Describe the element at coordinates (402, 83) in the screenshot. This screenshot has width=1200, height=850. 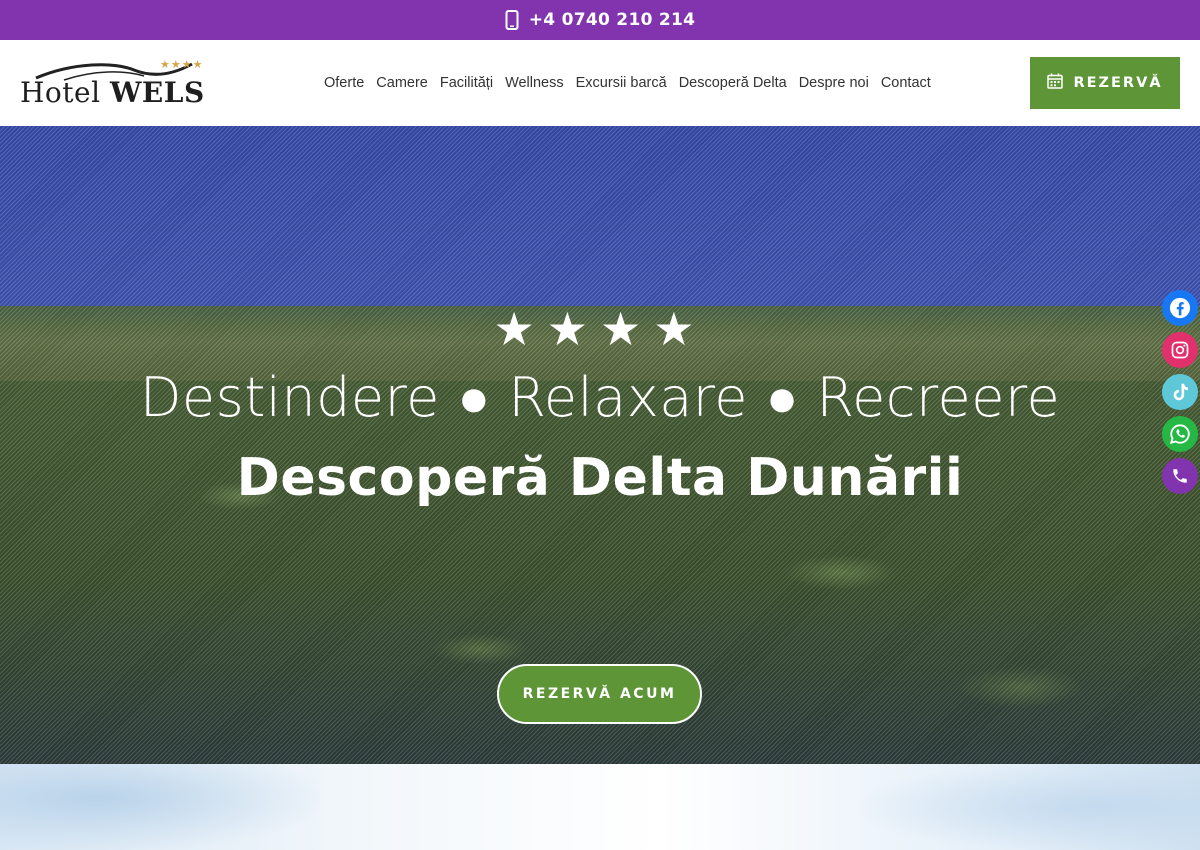
I see `nav-item-camere: Camere` at that location.